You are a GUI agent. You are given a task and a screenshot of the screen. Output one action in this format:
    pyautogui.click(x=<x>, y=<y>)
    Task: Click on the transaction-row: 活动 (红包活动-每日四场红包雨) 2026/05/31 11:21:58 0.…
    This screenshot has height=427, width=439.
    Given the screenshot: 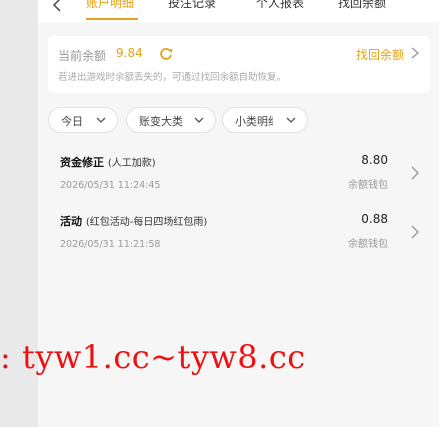 What is the action you would take?
    pyautogui.click(x=239, y=233)
    